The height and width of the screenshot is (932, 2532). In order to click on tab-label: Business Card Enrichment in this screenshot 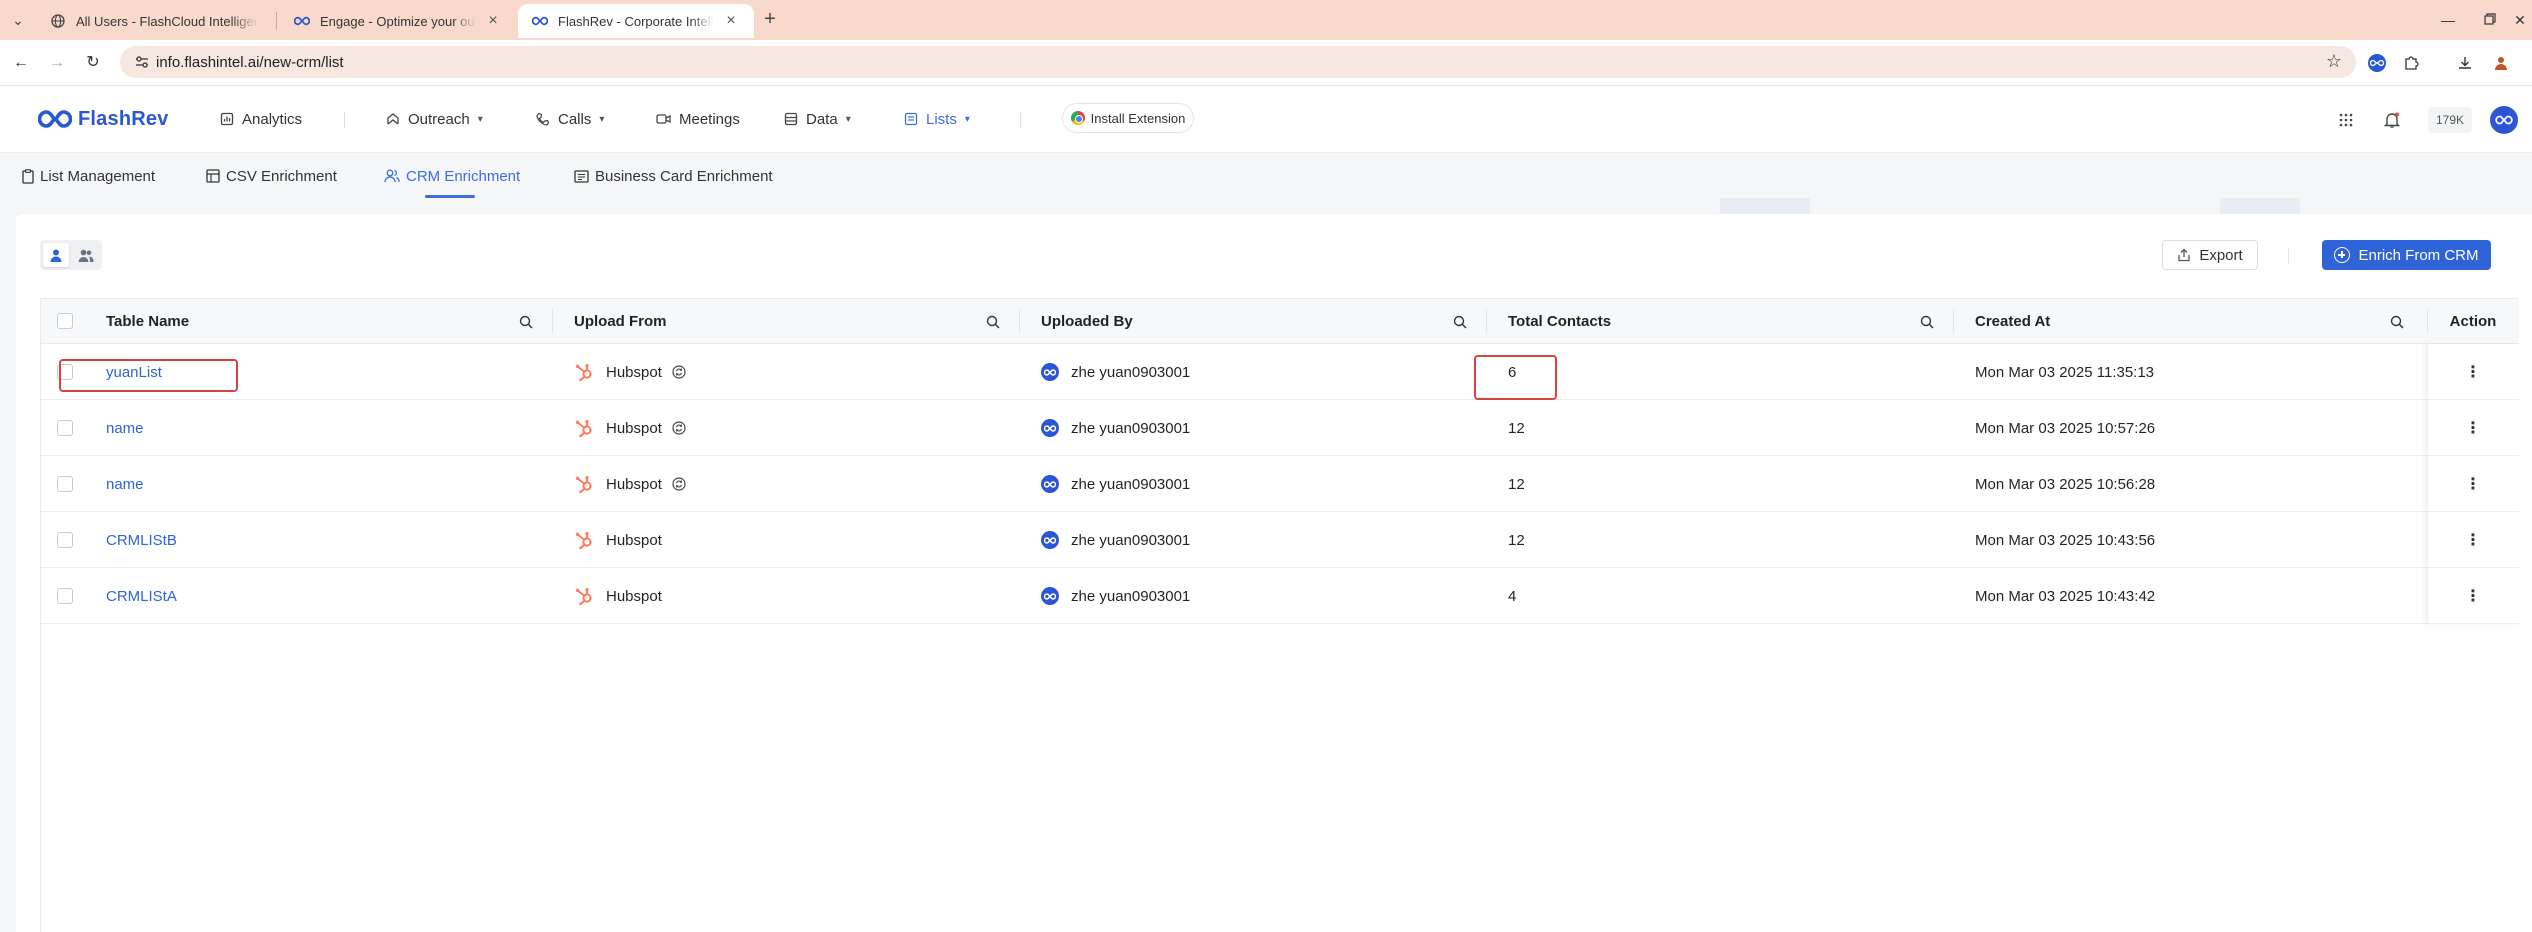, I will do `click(684, 176)`.